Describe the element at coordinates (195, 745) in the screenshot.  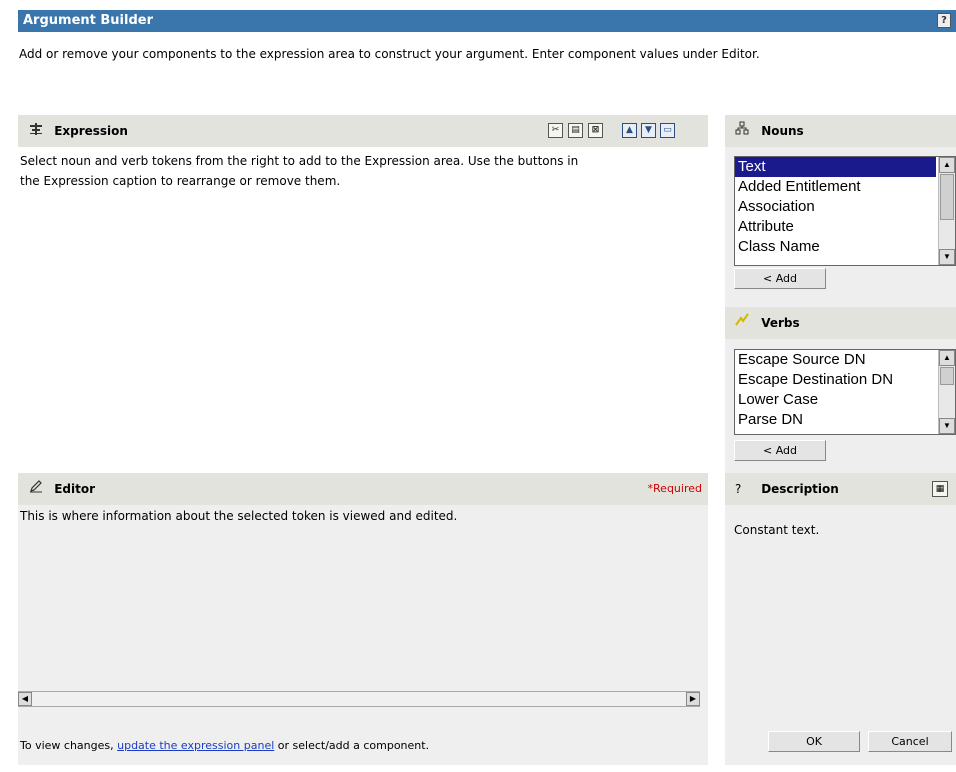
I see `update-expression-link: update the expression panel` at that location.